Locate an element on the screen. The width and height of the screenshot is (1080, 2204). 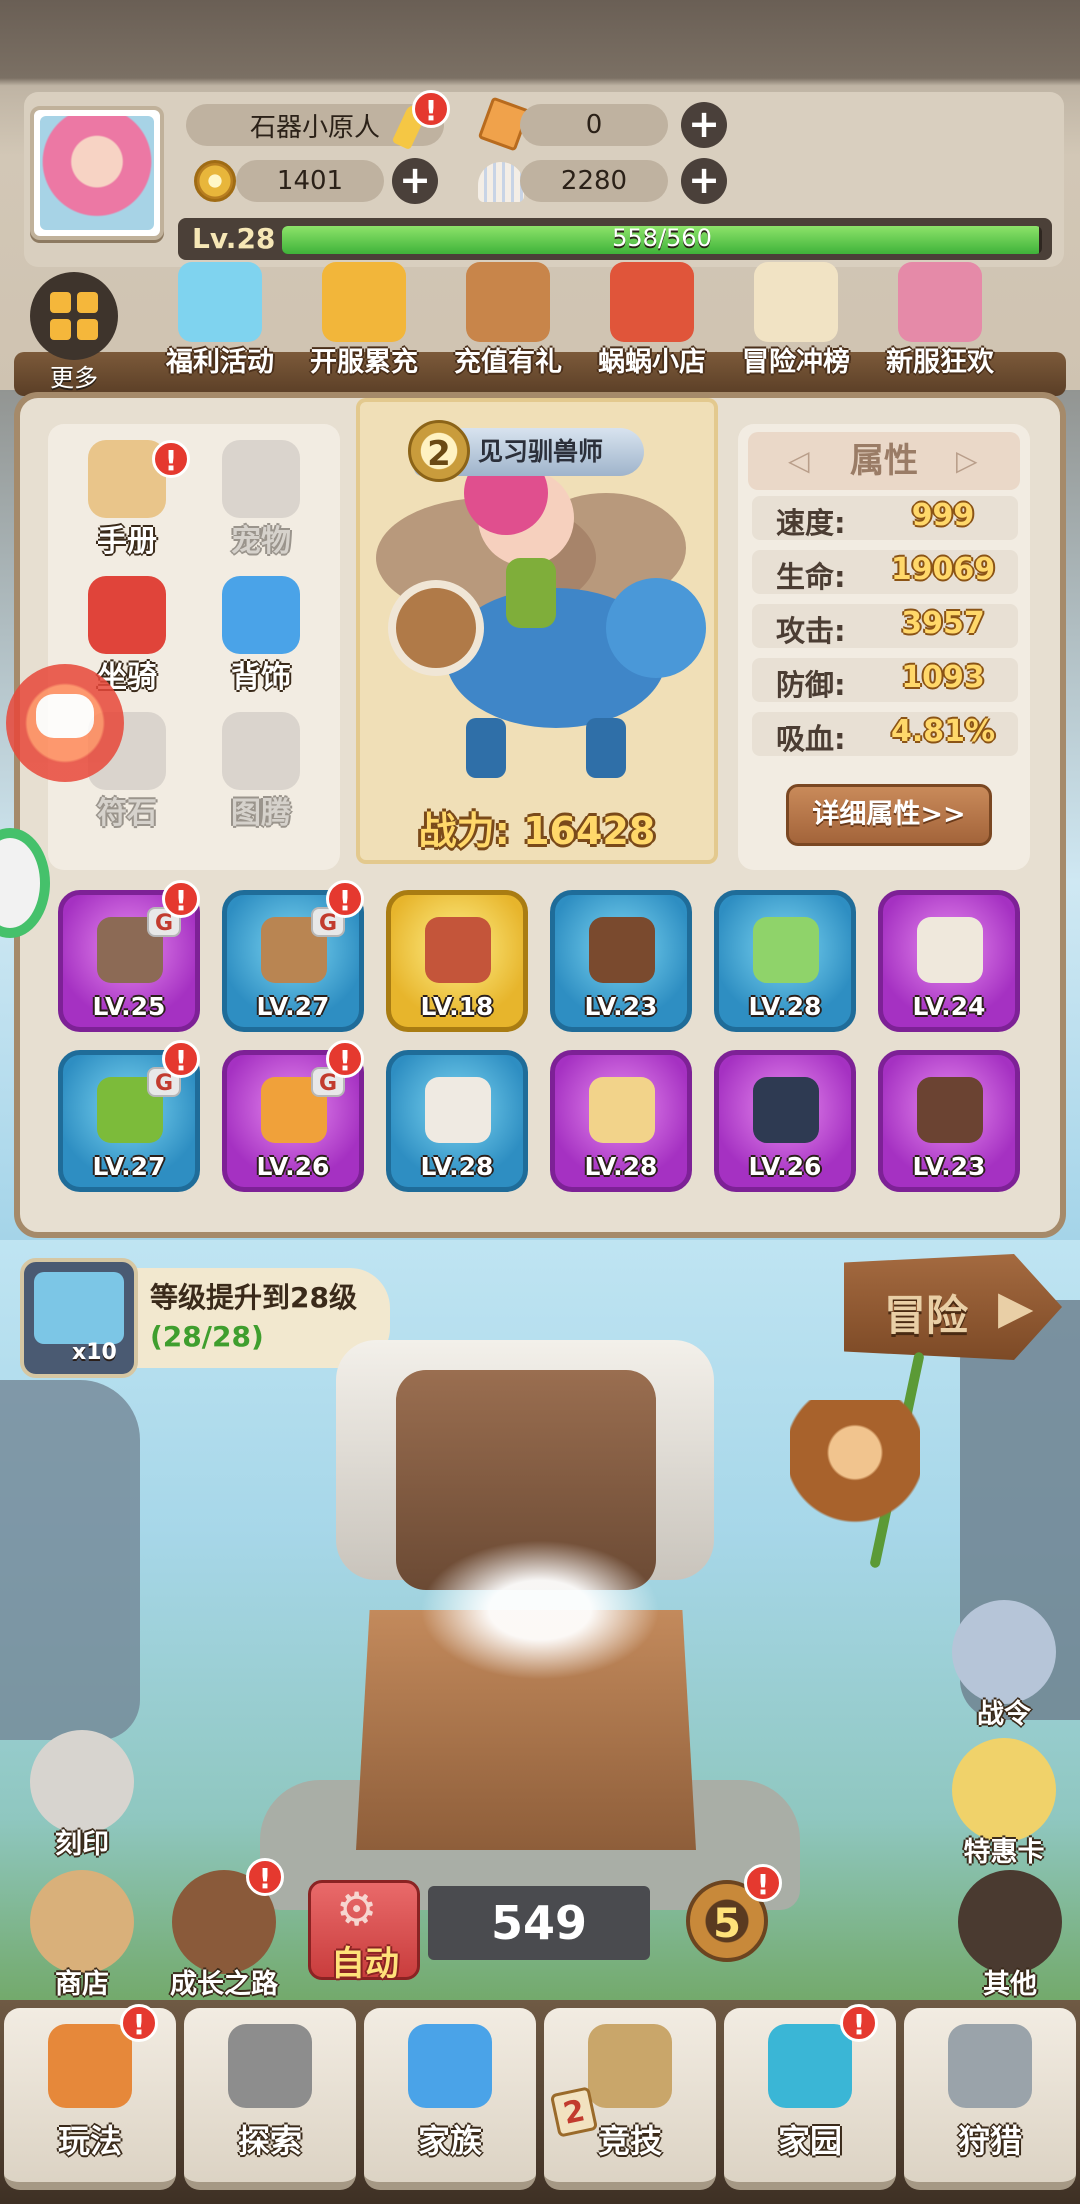
add-shell-button: + is located at coordinates (704, 181).